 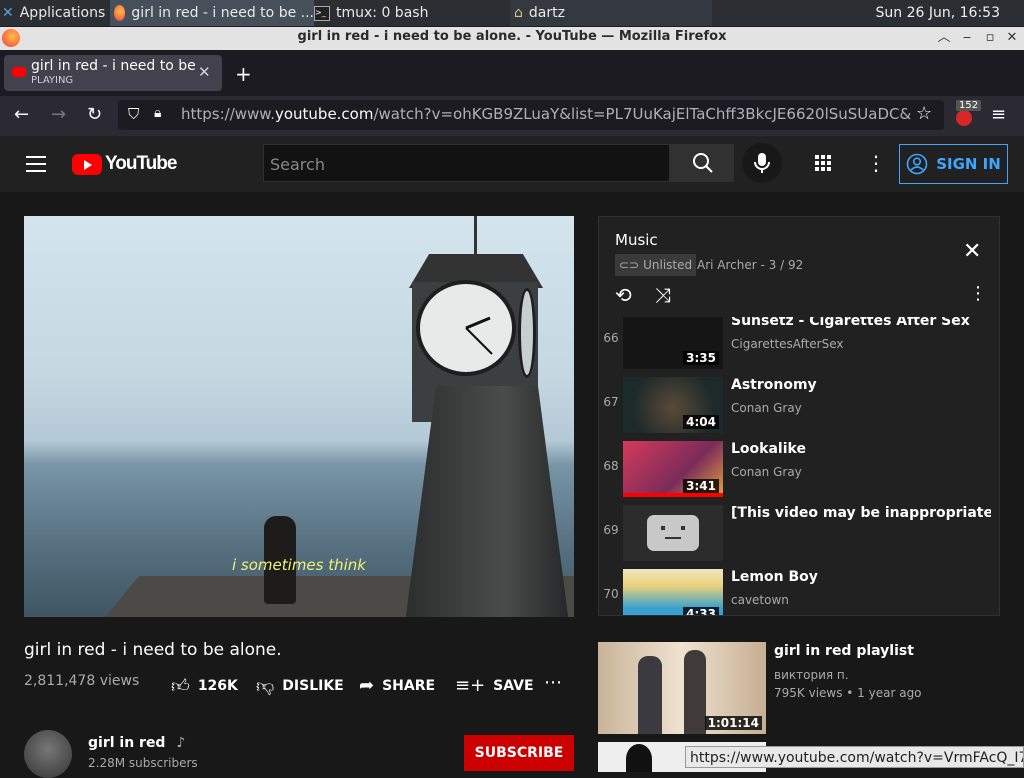 What do you see at coordinates (766, 408) in the screenshot?
I see `item-artist: Conan Gray` at bounding box center [766, 408].